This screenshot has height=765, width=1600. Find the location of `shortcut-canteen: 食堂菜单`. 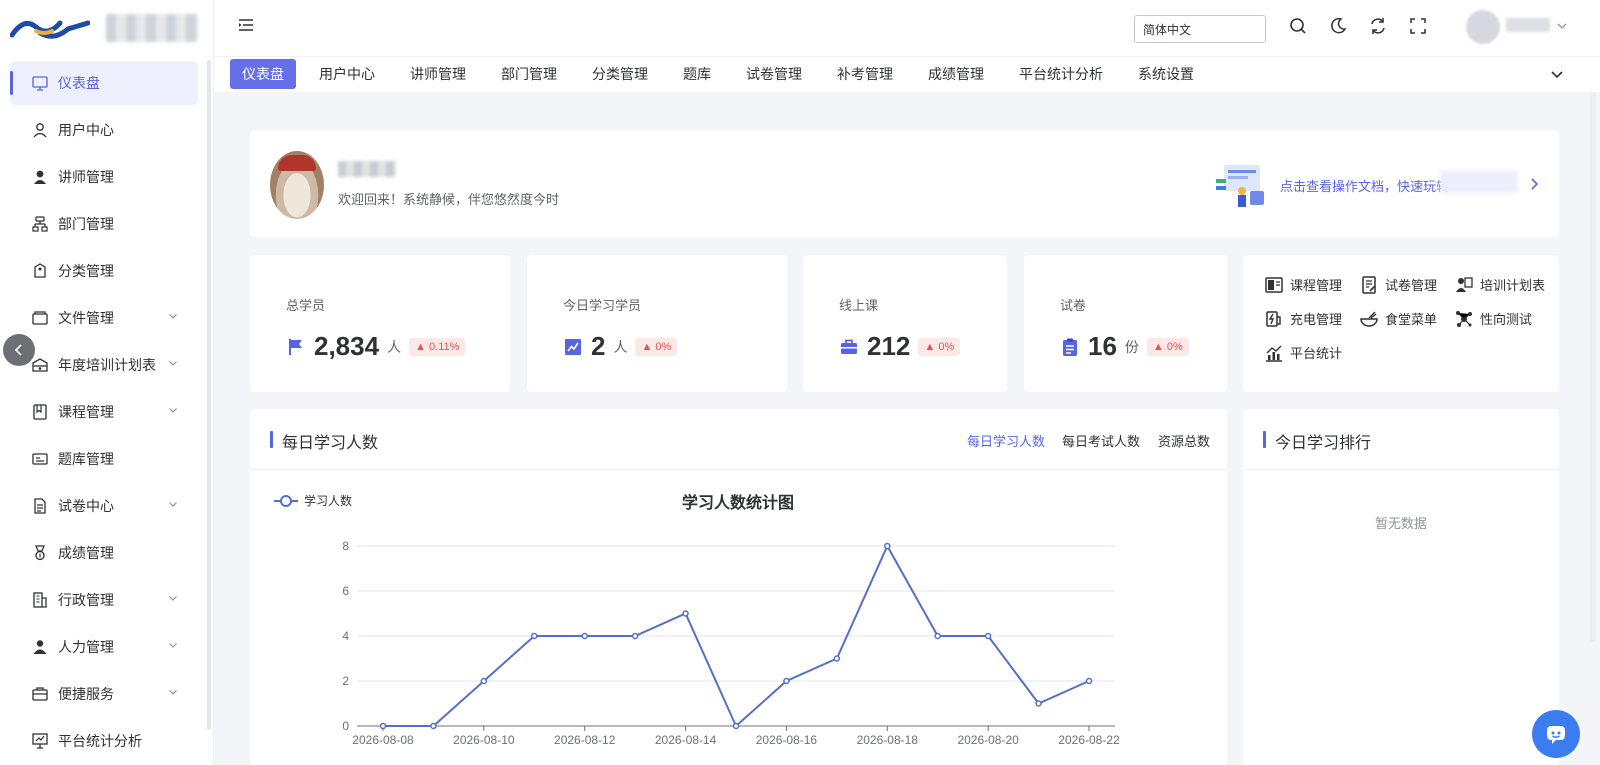

shortcut-canteen: 食堂菜单 is located at coordinates (1398, 318).